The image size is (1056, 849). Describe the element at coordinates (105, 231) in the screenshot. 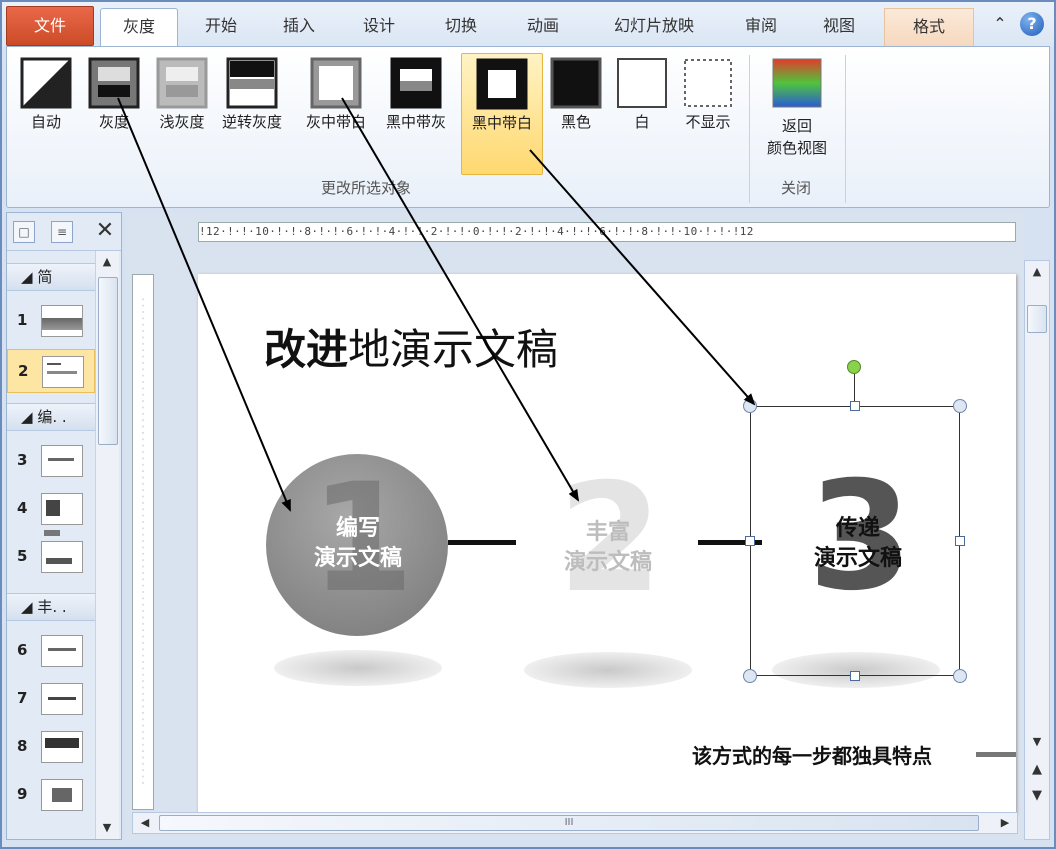

I see `close-panel-icon: ✕` at that location.